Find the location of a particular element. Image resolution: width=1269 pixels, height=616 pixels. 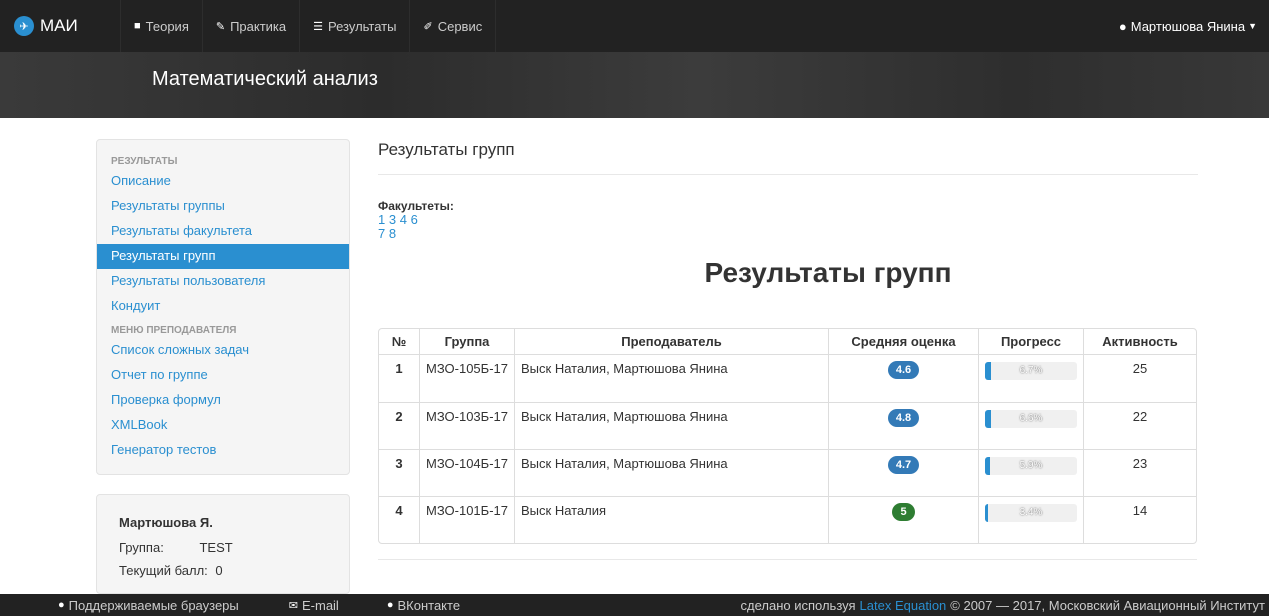

nav-item-label: Практика is located at coordinates (258, 26).